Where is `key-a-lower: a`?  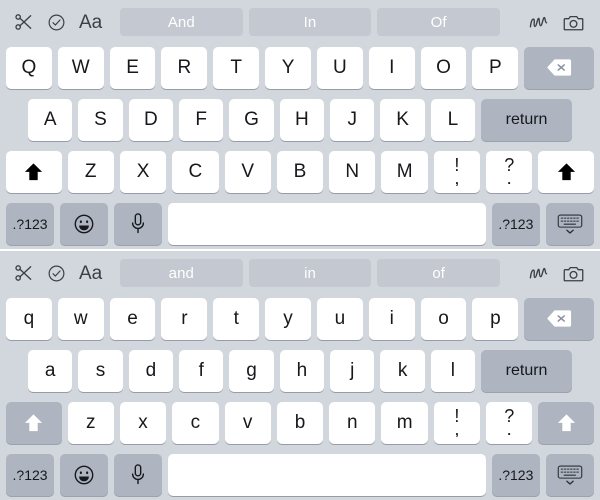
key-a-lower: a is located at coordinates (50, 370).